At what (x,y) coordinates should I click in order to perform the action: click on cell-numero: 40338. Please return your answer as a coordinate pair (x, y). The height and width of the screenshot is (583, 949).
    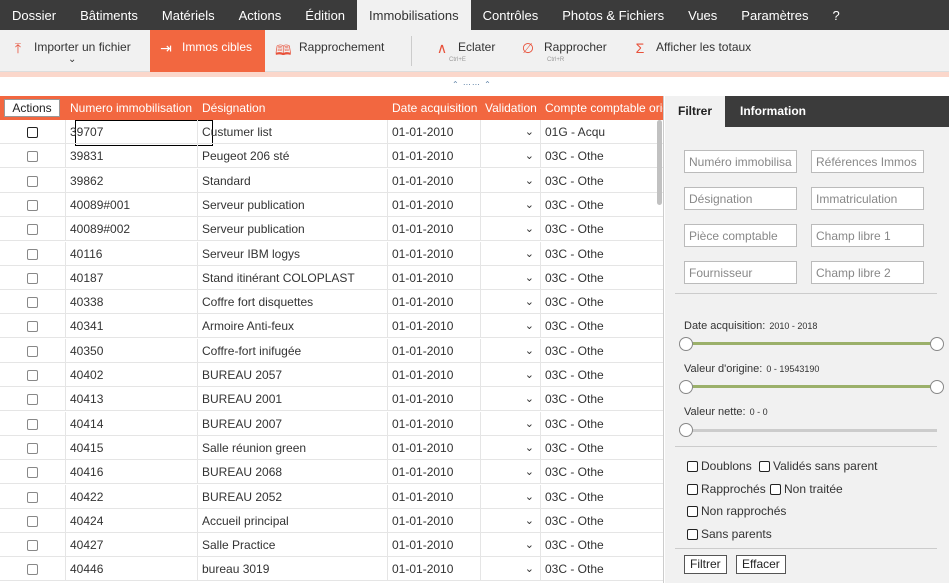
    Looking at the image, I should click on (132, 302).